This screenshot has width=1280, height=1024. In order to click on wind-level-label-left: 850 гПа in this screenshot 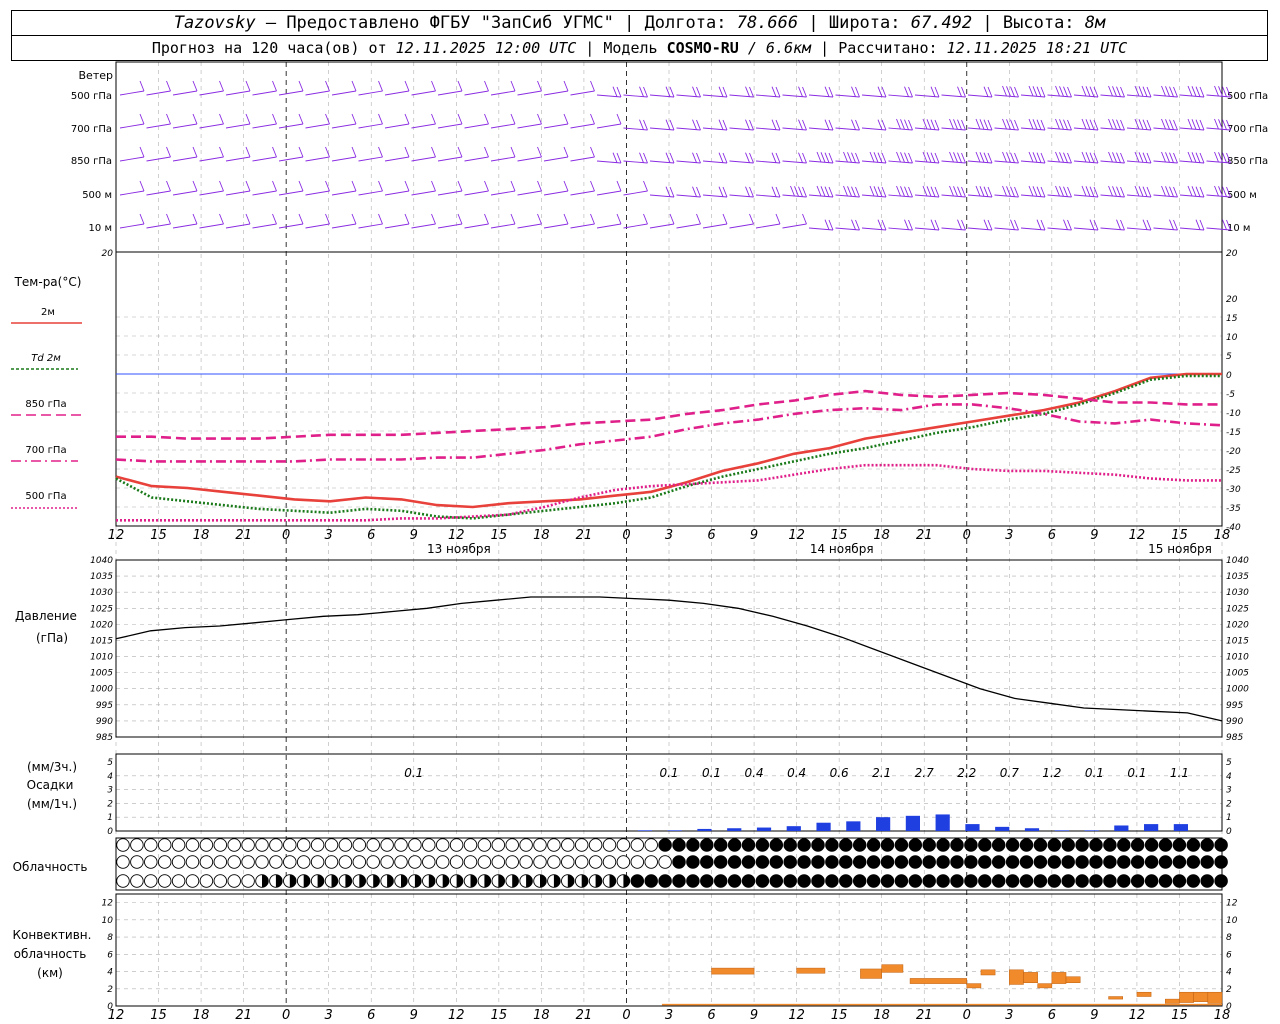, I will do `click(91, 161)`.